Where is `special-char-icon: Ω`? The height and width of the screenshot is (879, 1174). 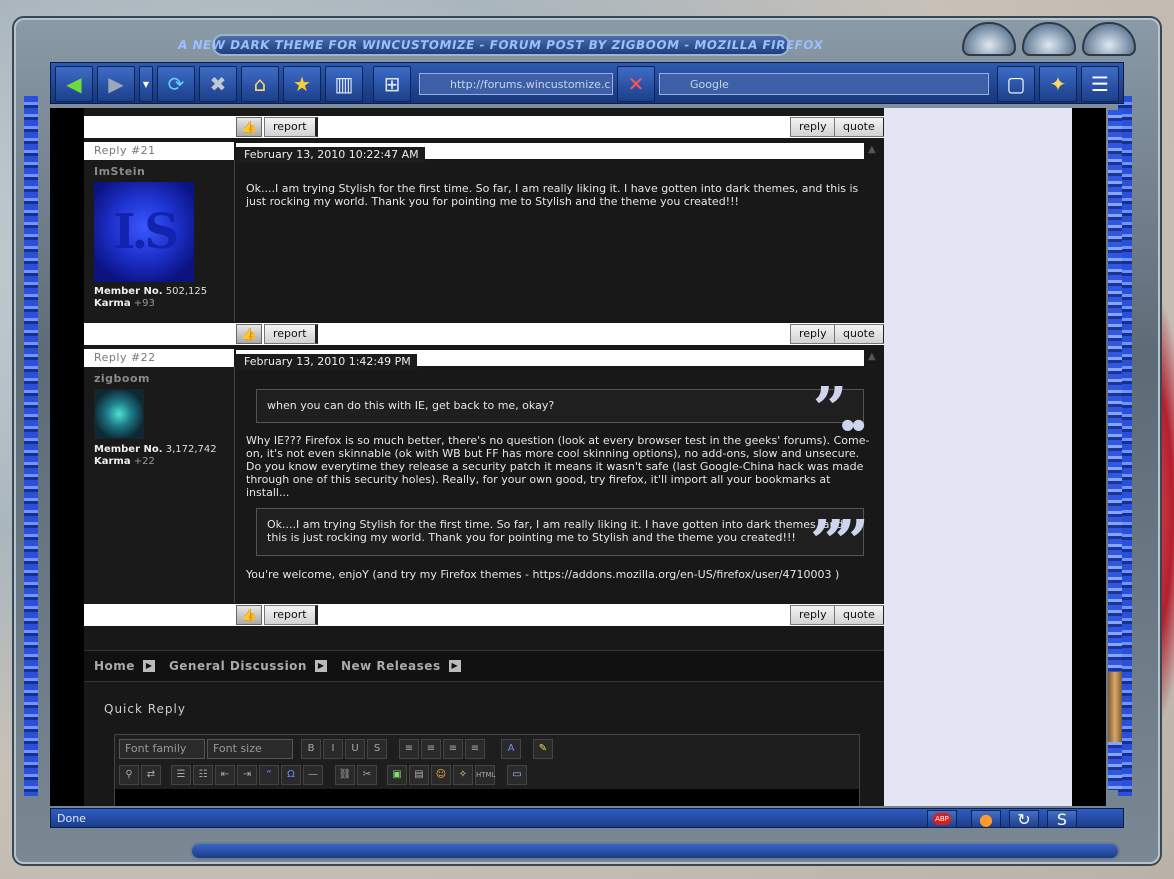
special-char-icon: Ω is located at coordinates (291, 775).